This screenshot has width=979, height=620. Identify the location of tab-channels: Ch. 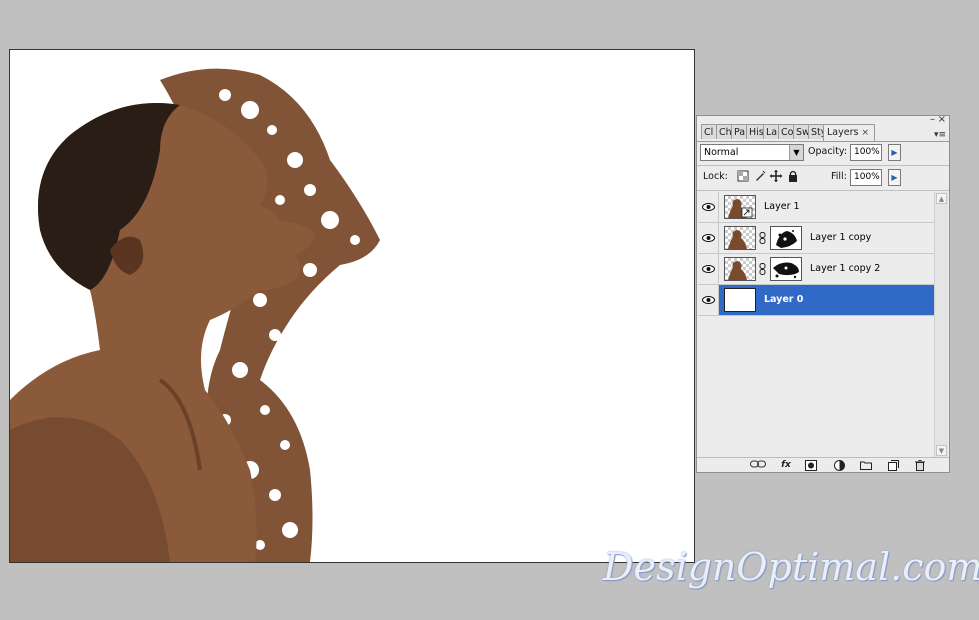
(724, 131).